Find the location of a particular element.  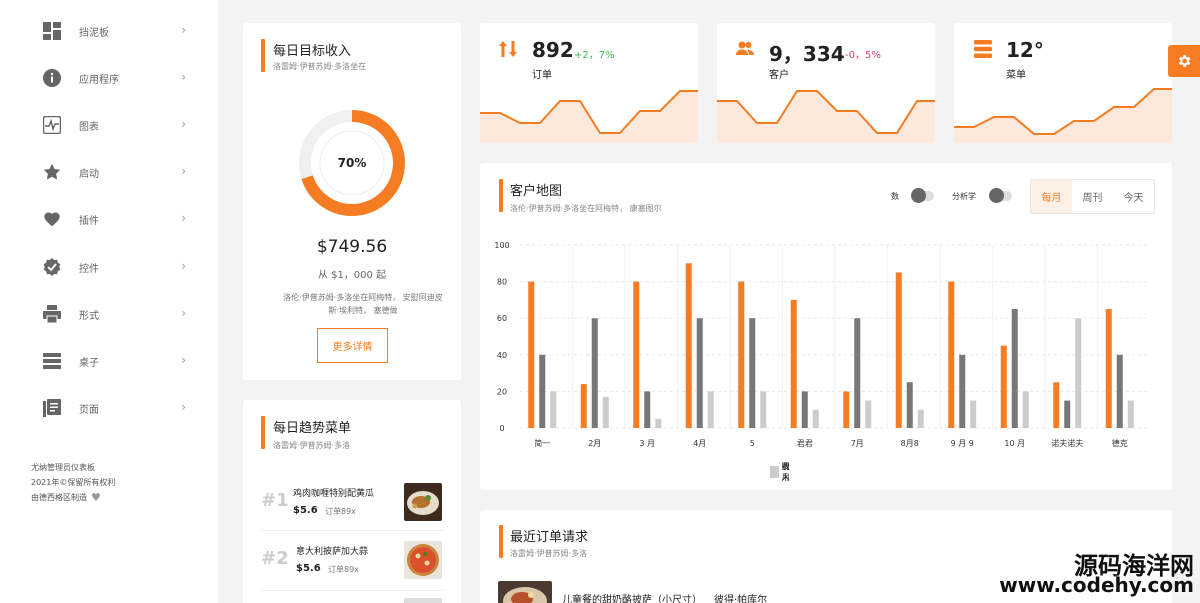

rank-number: #2 is located at coordinates (275, 558).